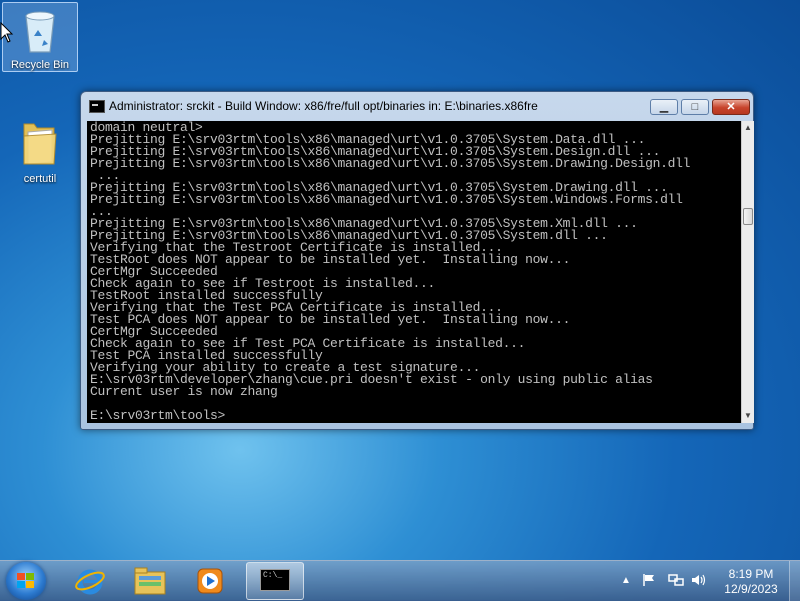 The image size is (800, 601). Describe the element at coordinates (748, 216) in the screenshot. I see `scrollbar-thumb` at that location.